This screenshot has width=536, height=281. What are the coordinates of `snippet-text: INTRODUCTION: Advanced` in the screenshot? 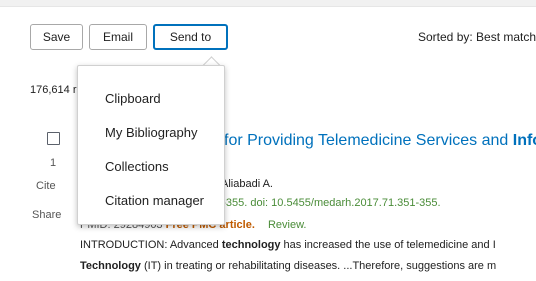 It's located at (151, 245).